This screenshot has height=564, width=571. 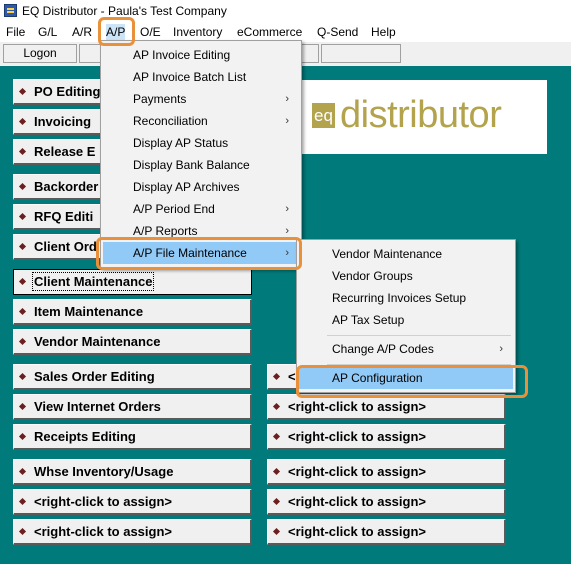 I want to click on quick-button: Vendor Maintenance, so click(x=132, y=342).